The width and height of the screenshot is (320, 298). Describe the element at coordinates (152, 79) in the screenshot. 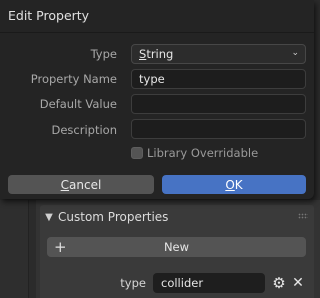

I see `property-name-value: type` at that location.